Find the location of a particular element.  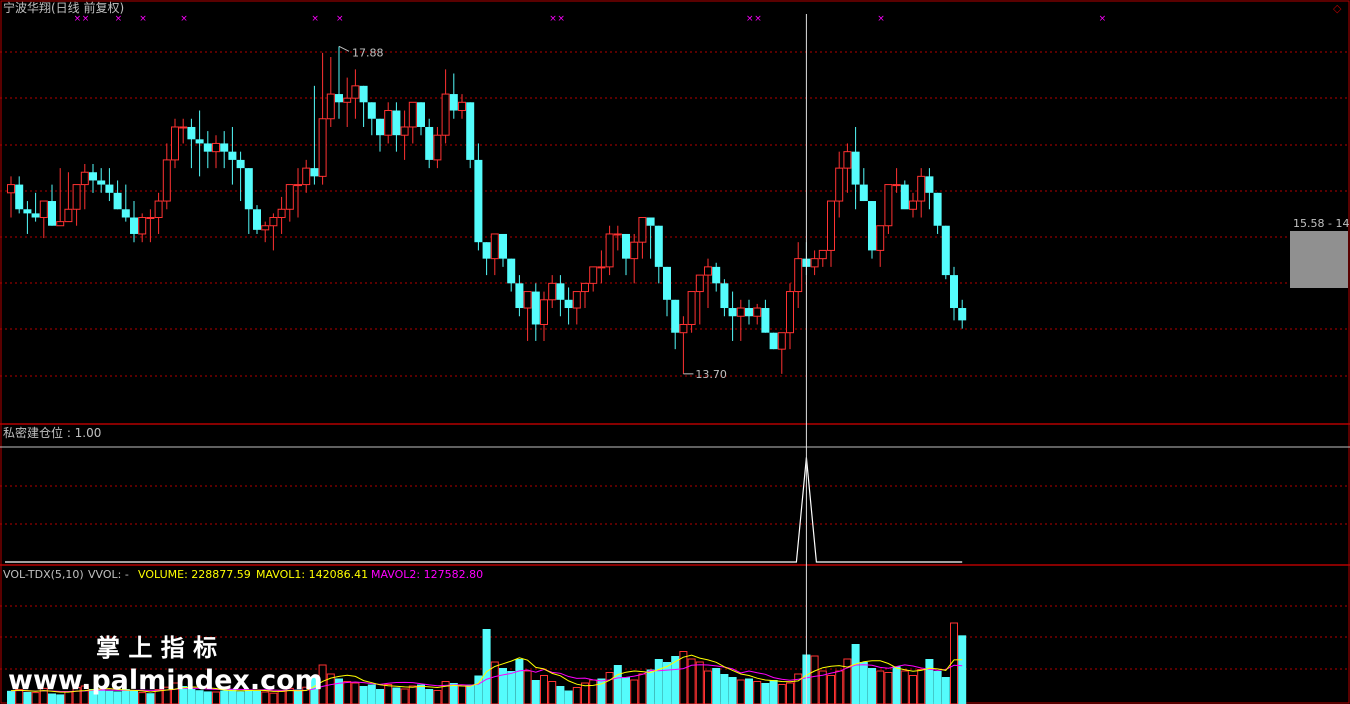

signal-line is located at coordinates (484, 510).